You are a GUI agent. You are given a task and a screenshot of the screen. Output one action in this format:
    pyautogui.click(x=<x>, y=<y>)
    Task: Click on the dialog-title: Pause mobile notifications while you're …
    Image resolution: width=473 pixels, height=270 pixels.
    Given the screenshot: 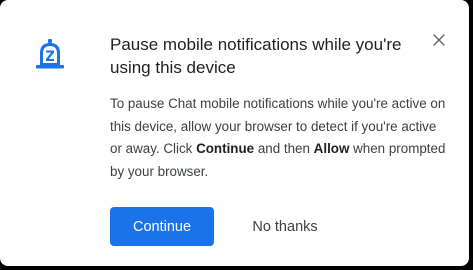 What is the action you would take?
    pyautogui.click(x=256, y=56)
    